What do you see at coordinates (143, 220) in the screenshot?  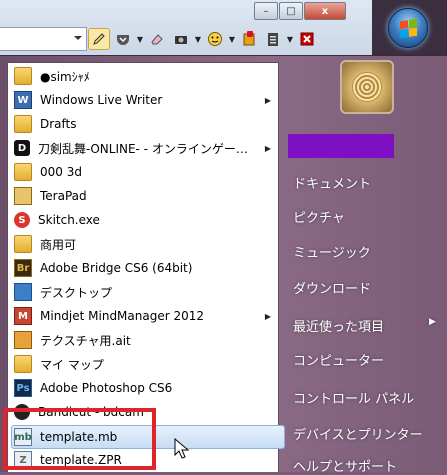 I see `program-item: S Skitch.exe` at bounding box center [143, 220].